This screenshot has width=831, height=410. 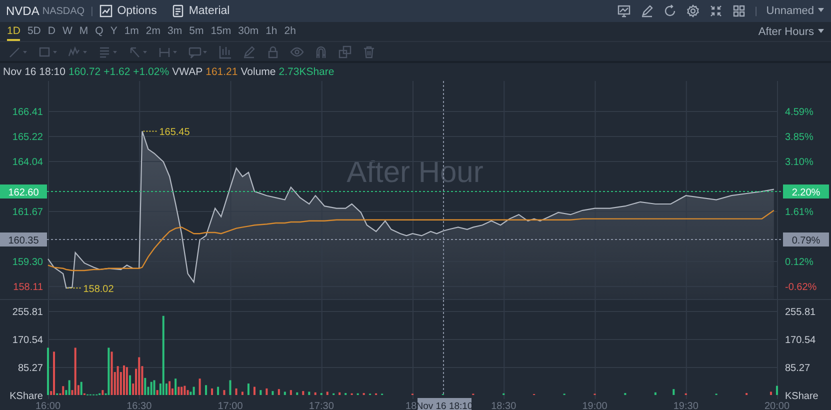 I want to click on symbol-text: NVDA, so click(x=23, y=11).